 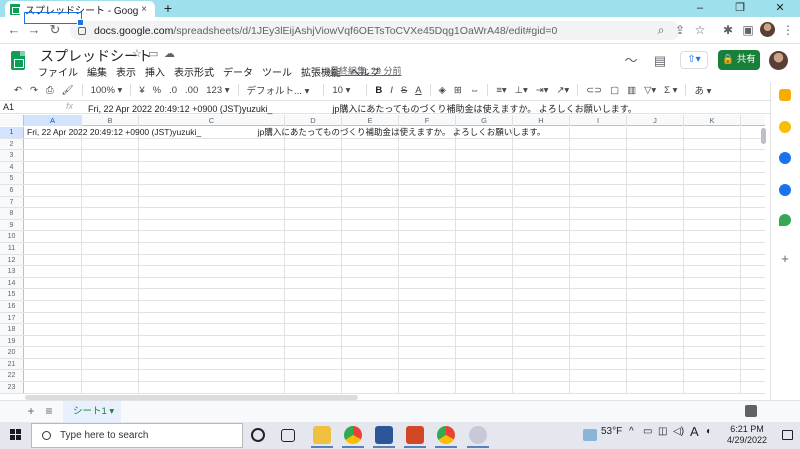 I want to click on minimize-button: –, so click(x=700, y=8).